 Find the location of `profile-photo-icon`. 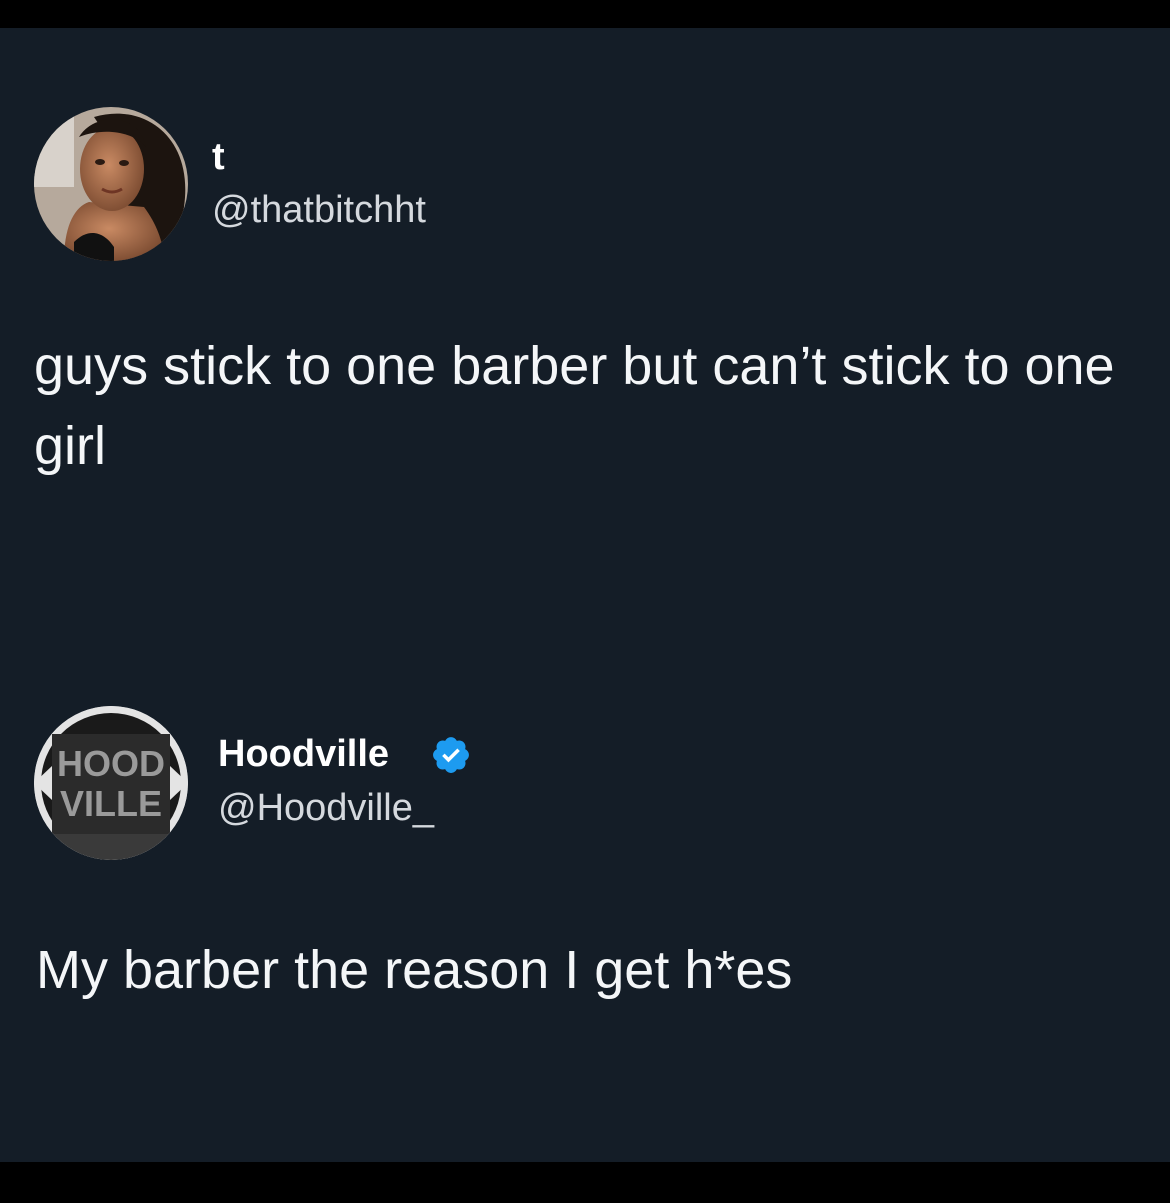

profile-photo-icon is located at coordinates (111, 184).